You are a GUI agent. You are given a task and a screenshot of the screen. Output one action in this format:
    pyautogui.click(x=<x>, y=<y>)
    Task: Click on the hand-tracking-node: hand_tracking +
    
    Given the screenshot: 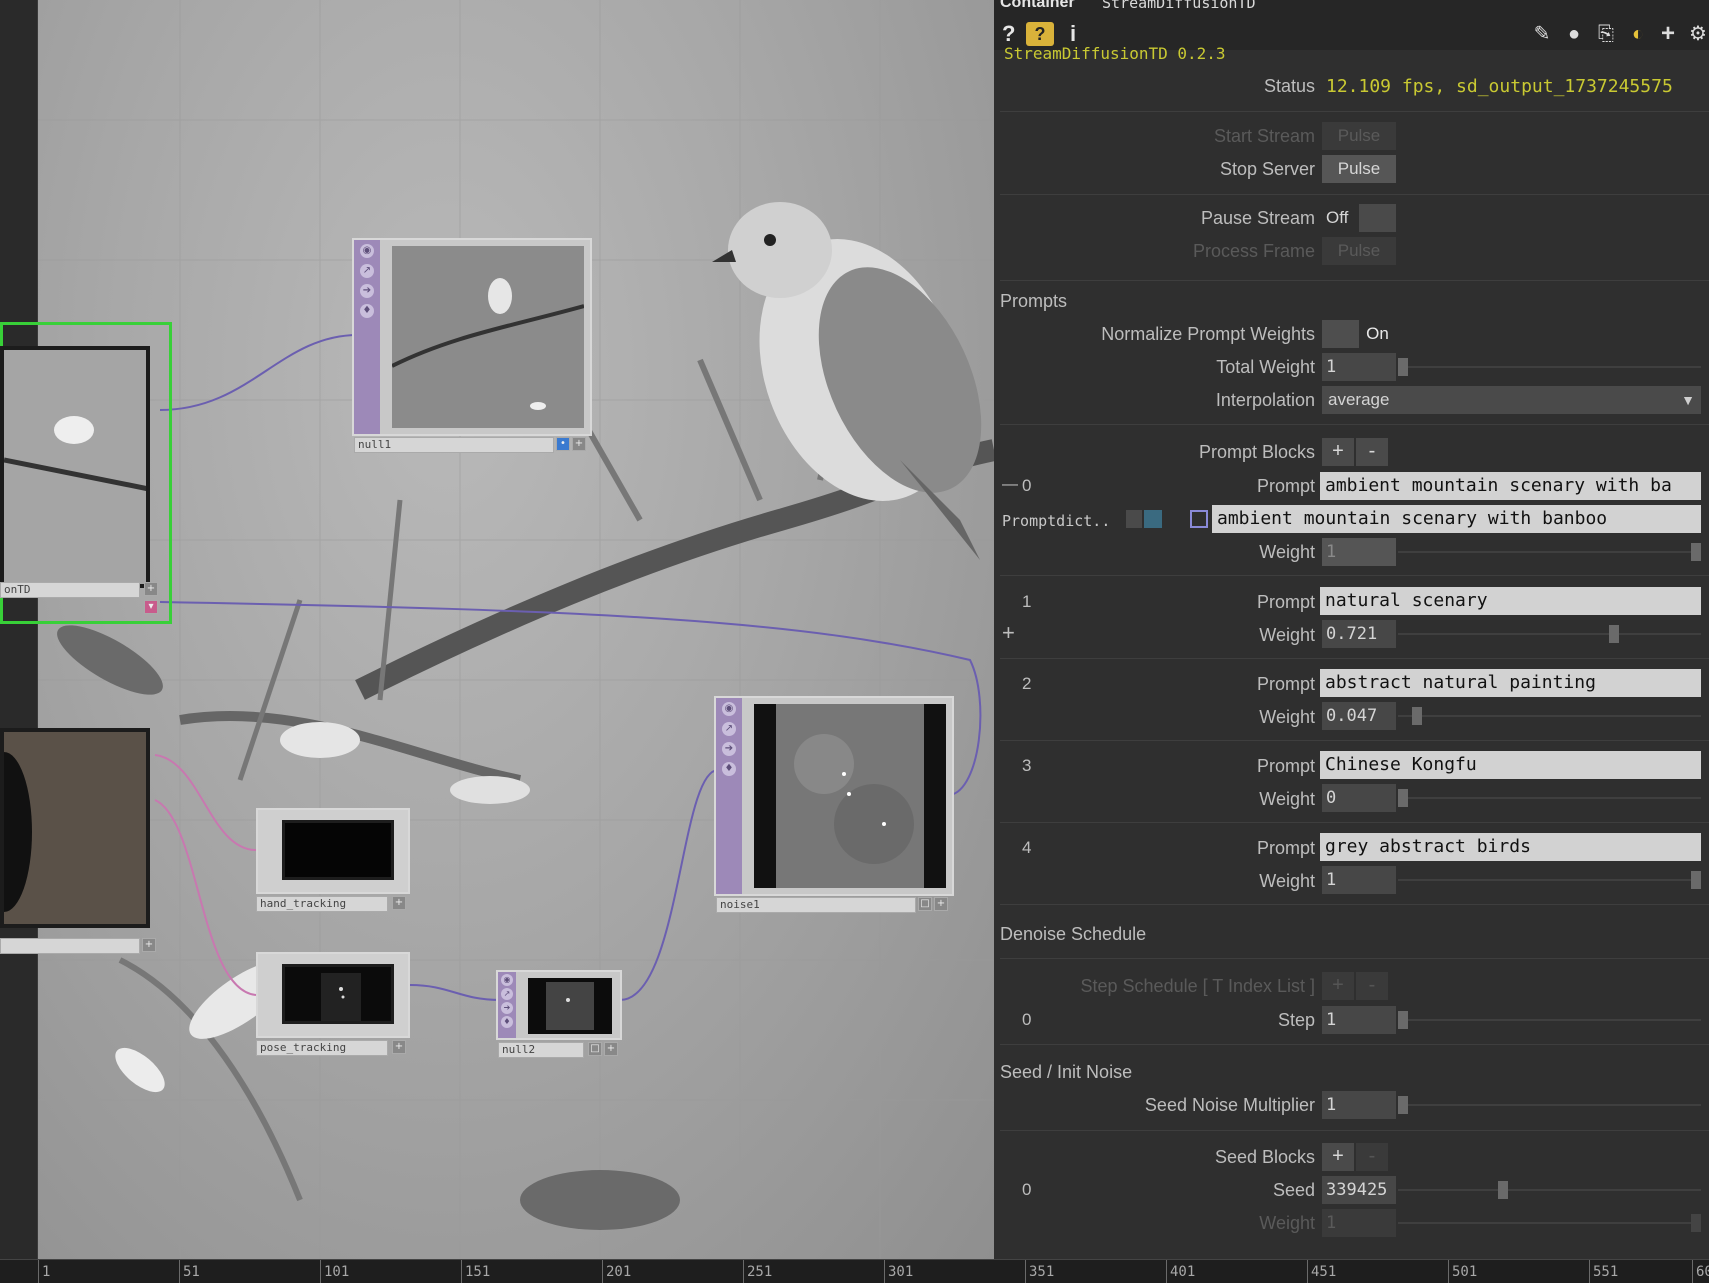 What is the action you would take?
    pyautogui.click(x=333, y=860)
    